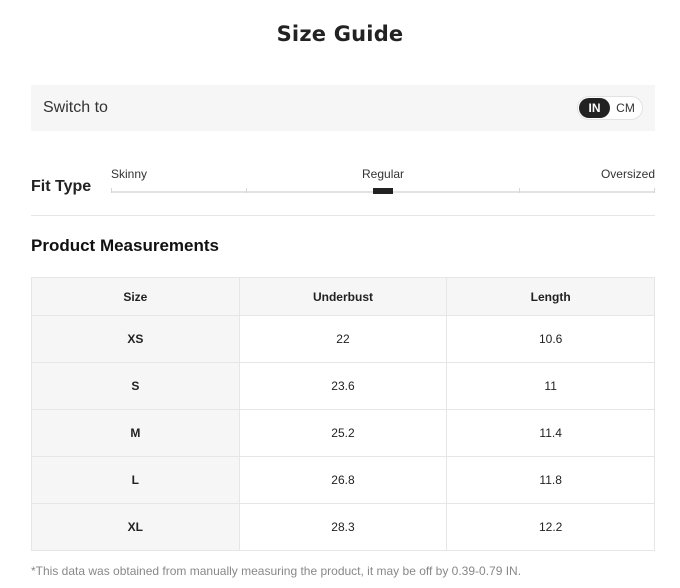 The height and width of the screenshot is (588, 680). I want to click on unit-option-cm: CM, so click(625, 108).